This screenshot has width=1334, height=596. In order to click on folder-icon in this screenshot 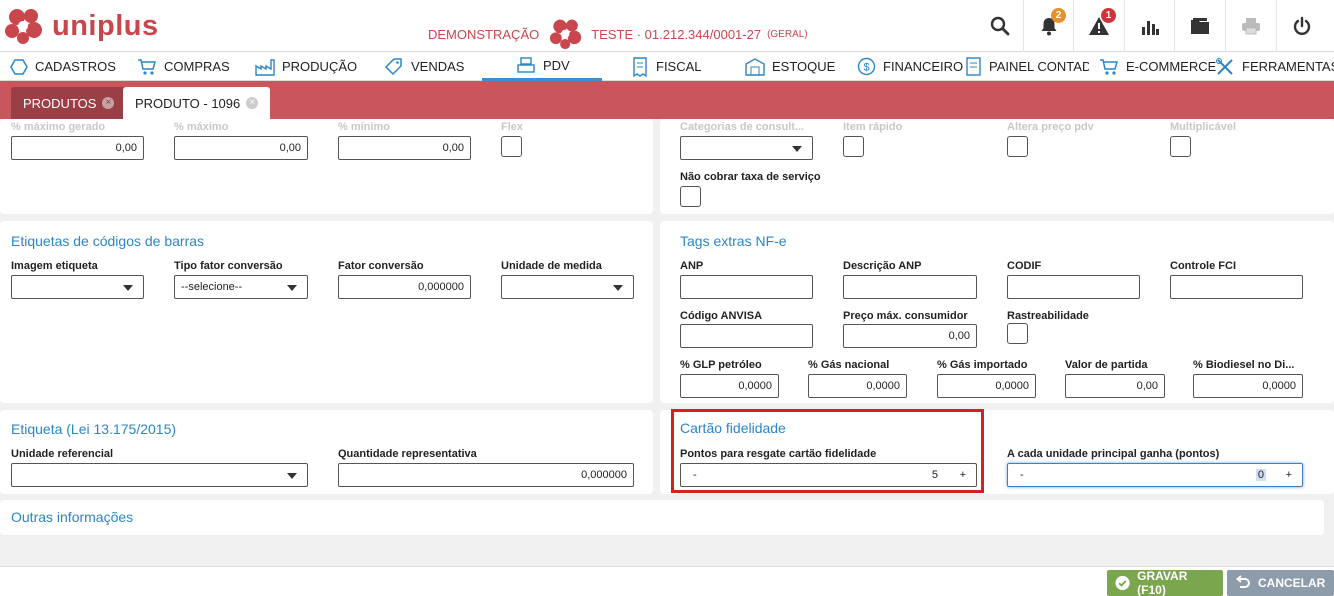, I will do `click(1199, 26)`.